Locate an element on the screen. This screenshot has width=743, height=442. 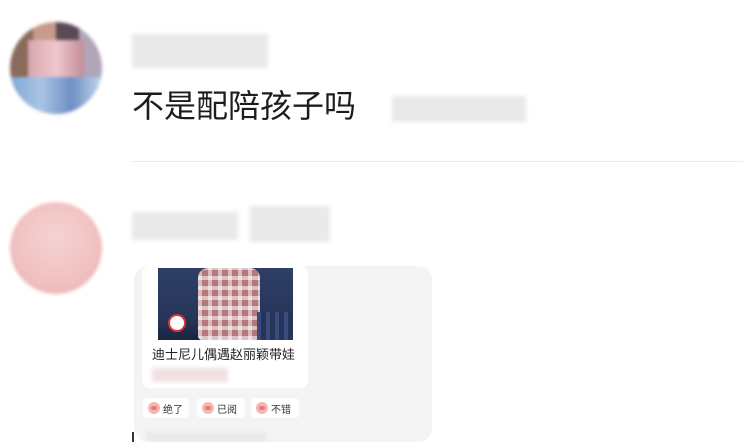
comment-text: 不是配陪孩子吗 is located at coordinates (244, 106).